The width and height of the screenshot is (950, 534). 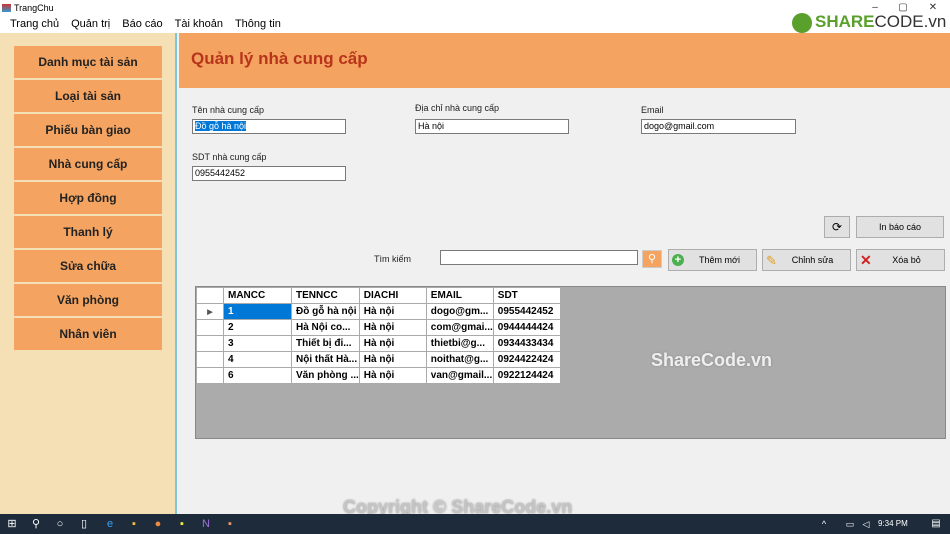 I want to click on refresh-icon: ⟳, so click(x=837, y=227).